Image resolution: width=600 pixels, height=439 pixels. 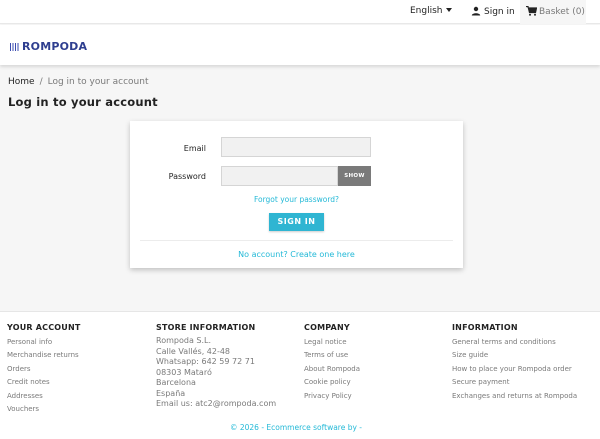 What do you see at coordinates (55, 46) in the screenshot?
I see `logo-text: ROMPODA` at bounding box center [55, 46].